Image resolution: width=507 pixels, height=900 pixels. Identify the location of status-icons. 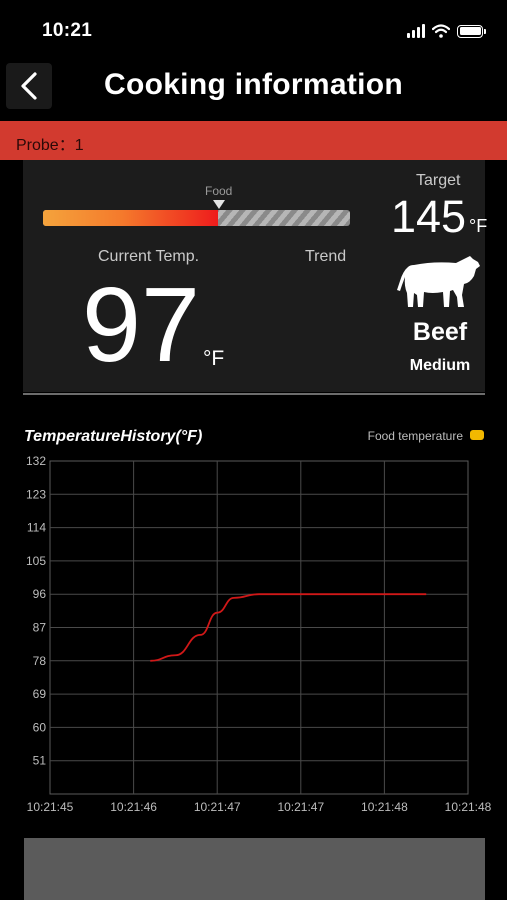
(446, 31).